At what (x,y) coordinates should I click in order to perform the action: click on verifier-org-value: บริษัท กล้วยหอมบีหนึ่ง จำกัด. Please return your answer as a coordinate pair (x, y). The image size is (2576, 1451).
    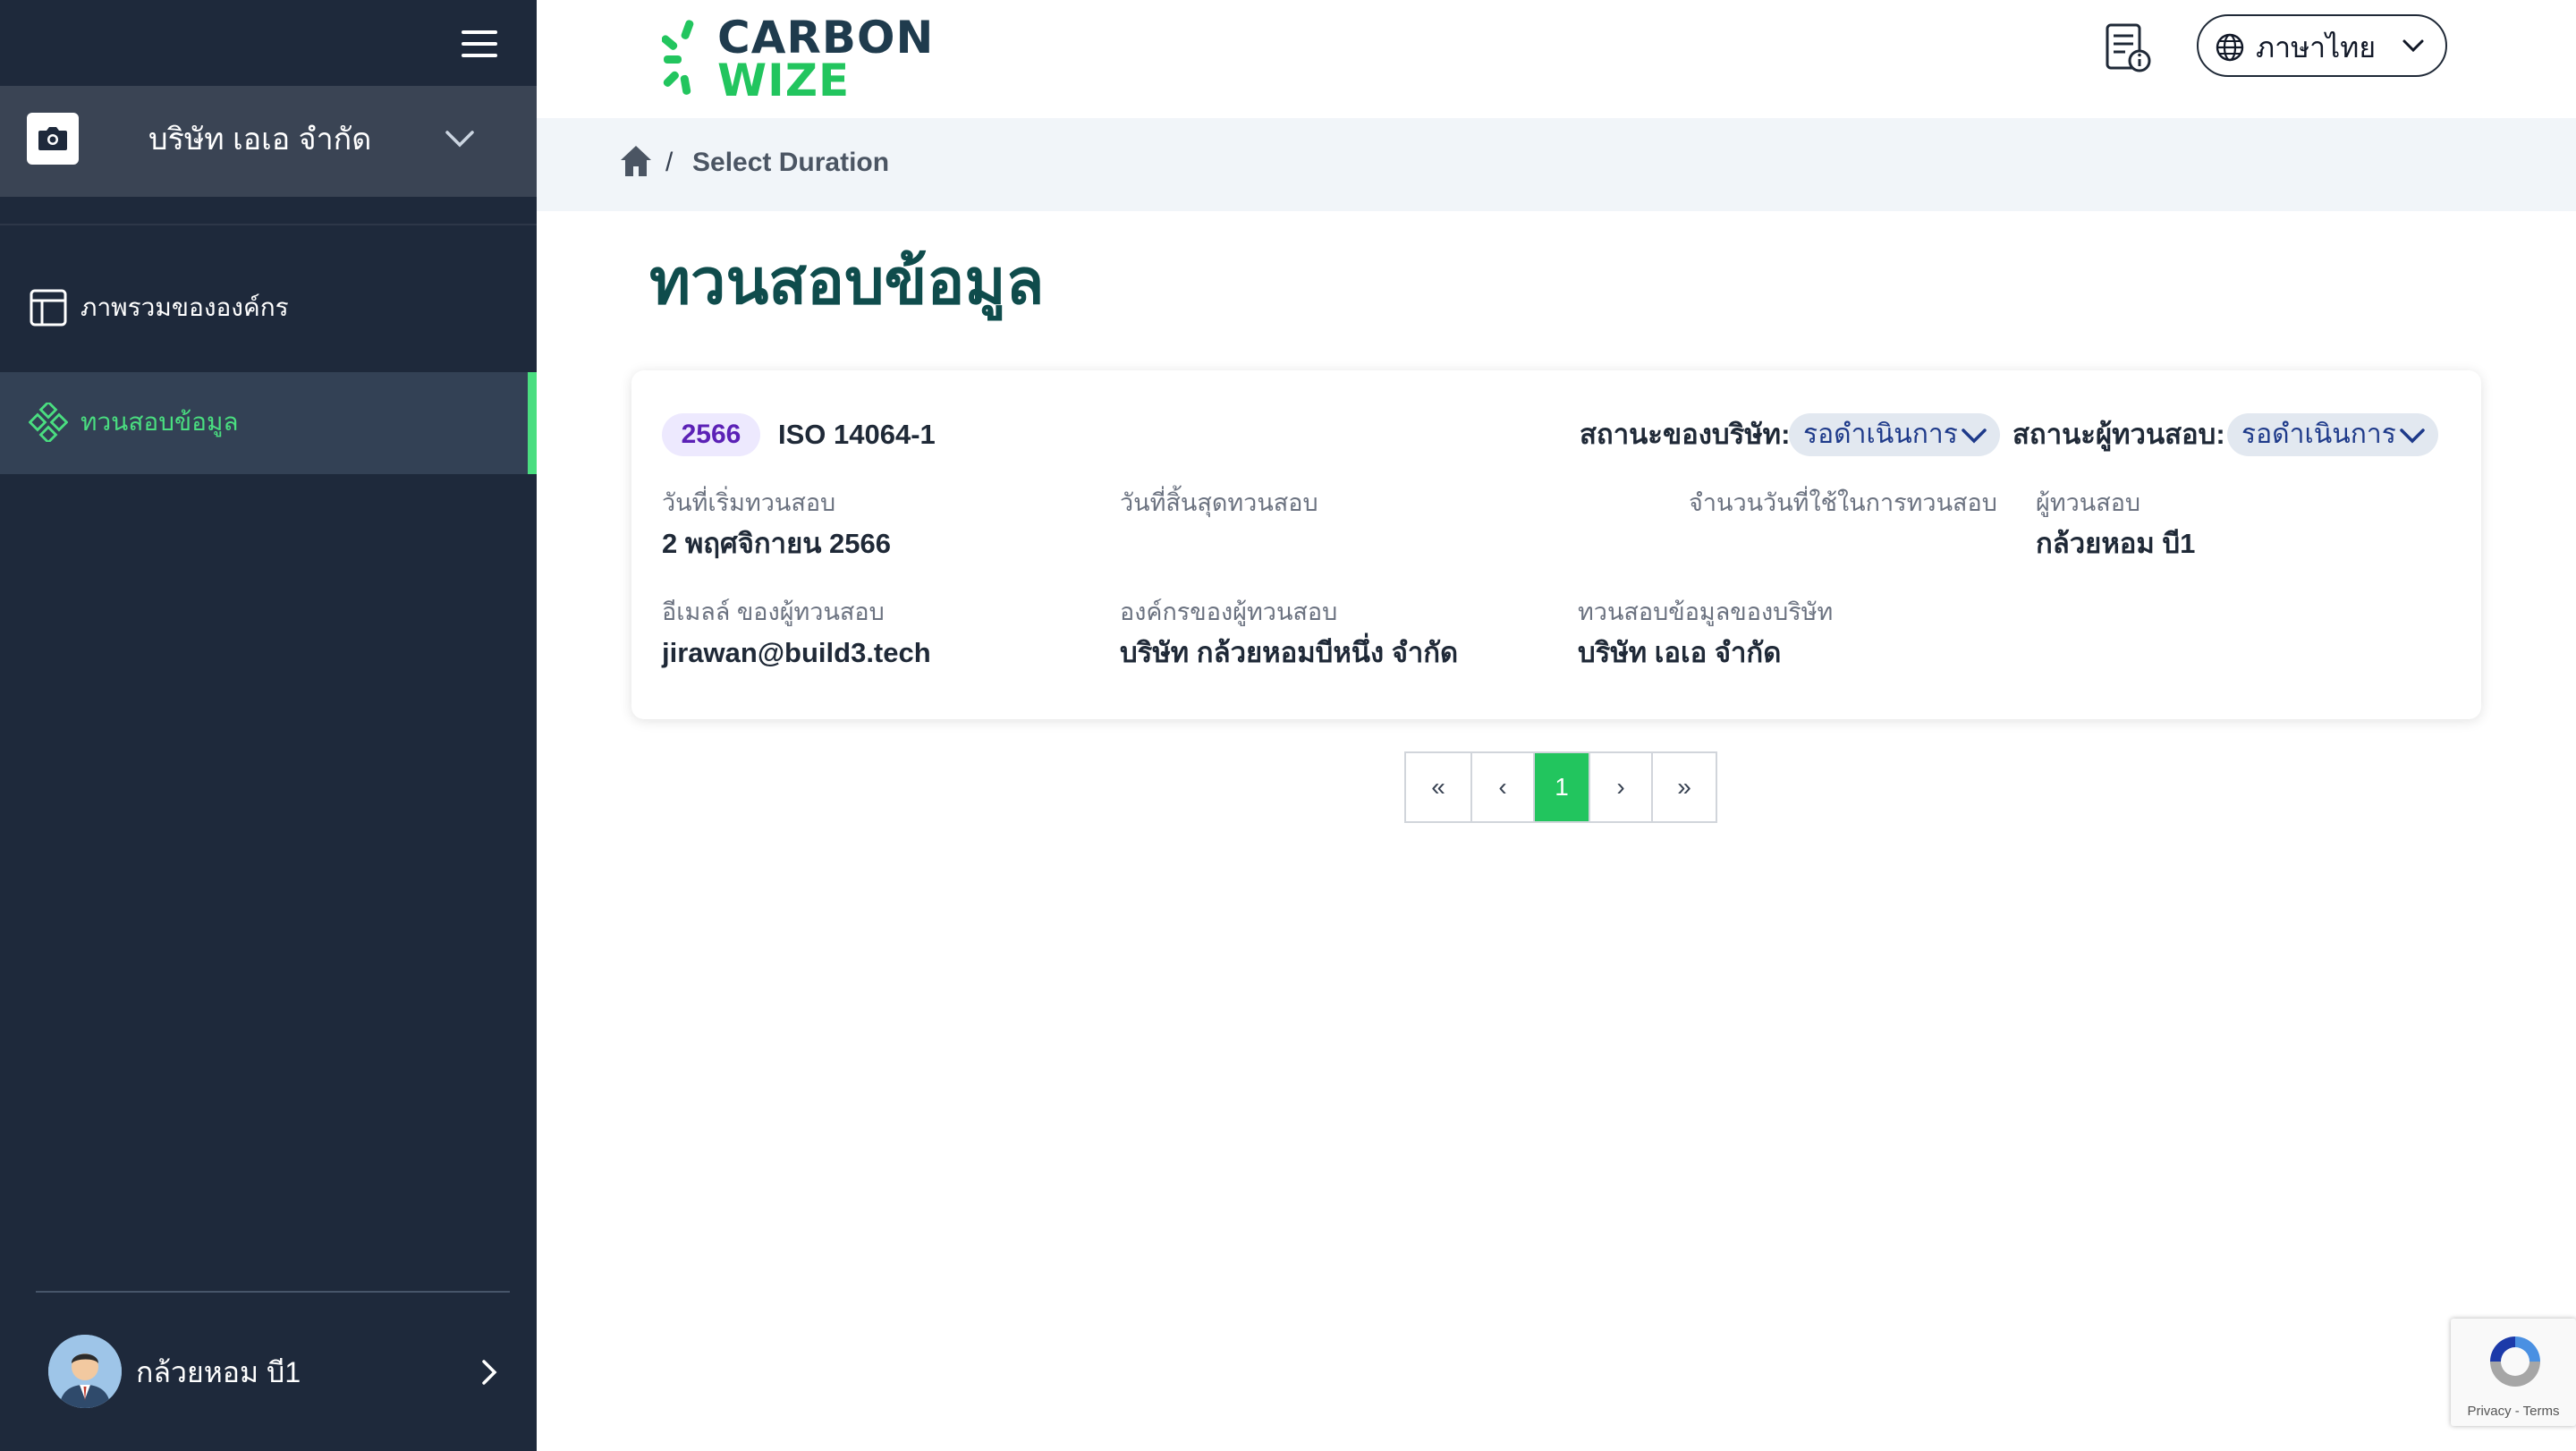
    Looking at the image, I should click on (1289, 652).